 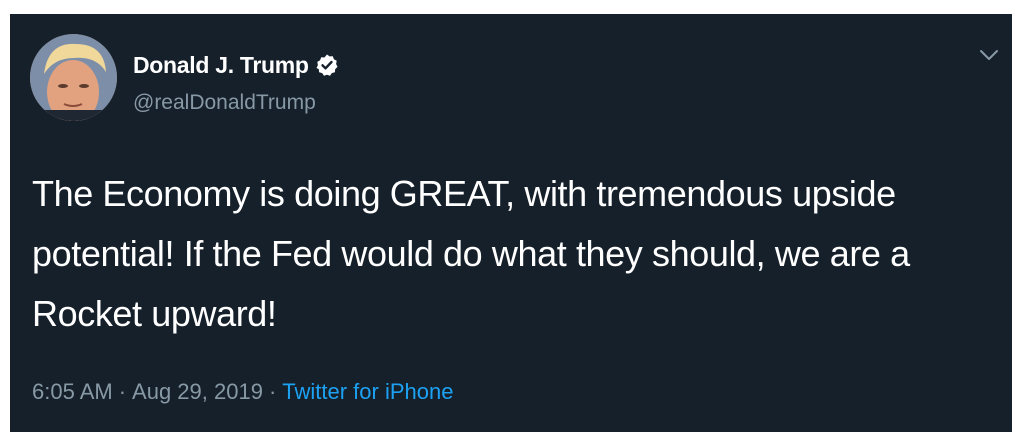 What do you see at coordinates (72, 391) in the screenshot?
I see `tweet-time: 6:05 AM` at bounding box center [72, 391].